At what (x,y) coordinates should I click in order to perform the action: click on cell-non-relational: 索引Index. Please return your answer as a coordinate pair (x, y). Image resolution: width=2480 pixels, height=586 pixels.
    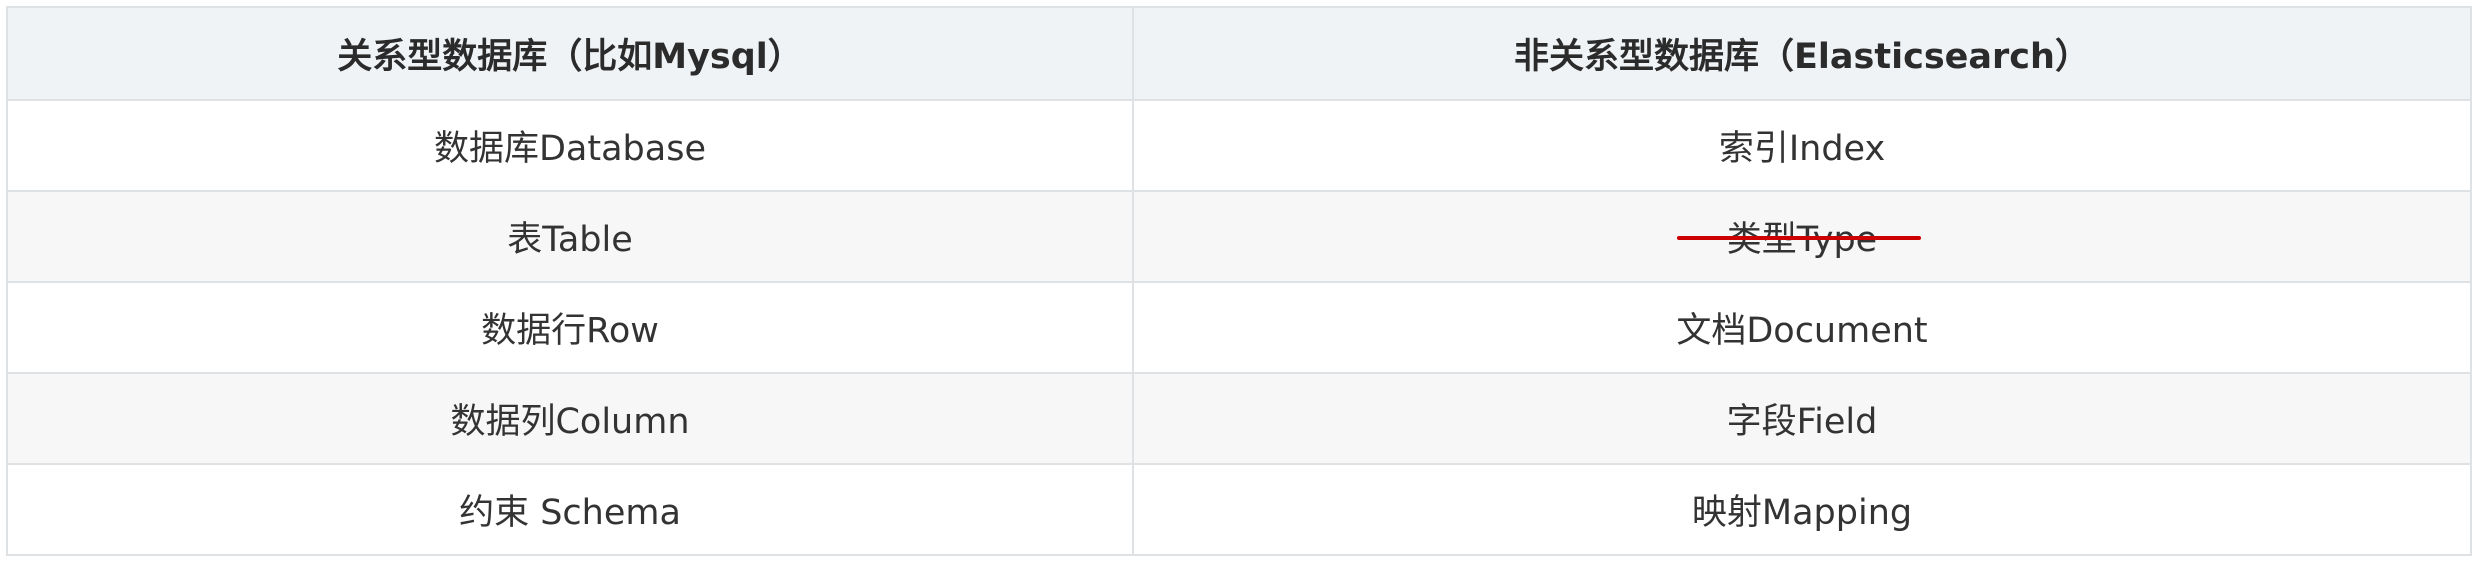
    Looking at the image, I should click on (1802, 145).